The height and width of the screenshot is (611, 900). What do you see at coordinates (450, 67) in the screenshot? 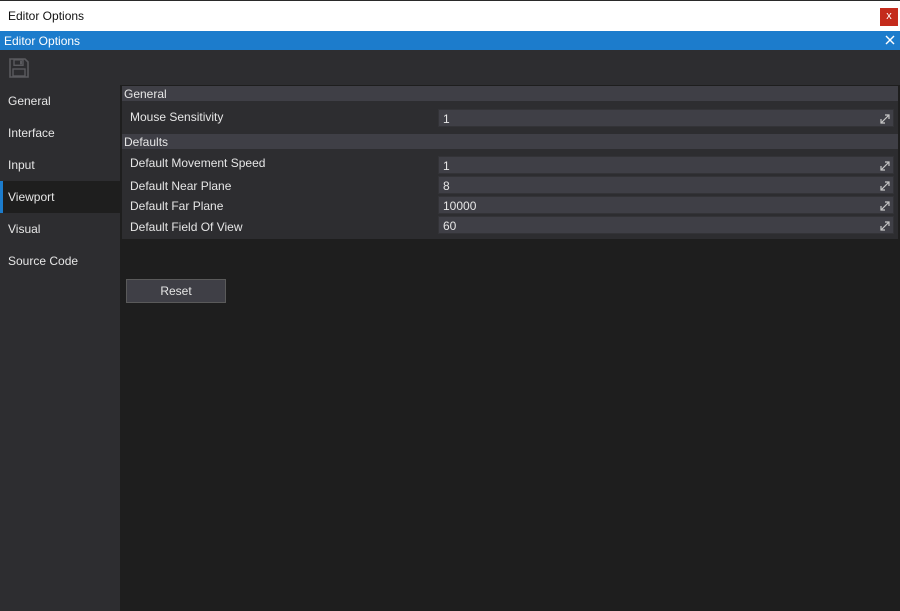
I see `toolbar` at bounding box center [450, 67].